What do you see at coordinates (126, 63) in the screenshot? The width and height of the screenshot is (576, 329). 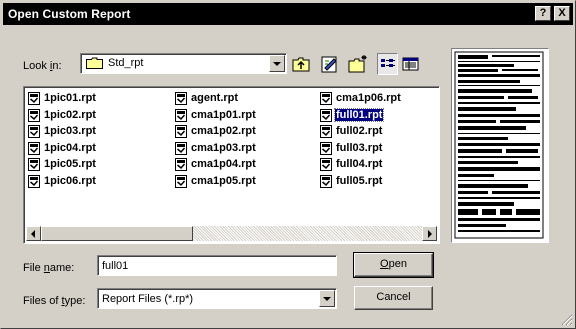 I see `look-in-value: Std_rpt` at bounding box center [126, 63].